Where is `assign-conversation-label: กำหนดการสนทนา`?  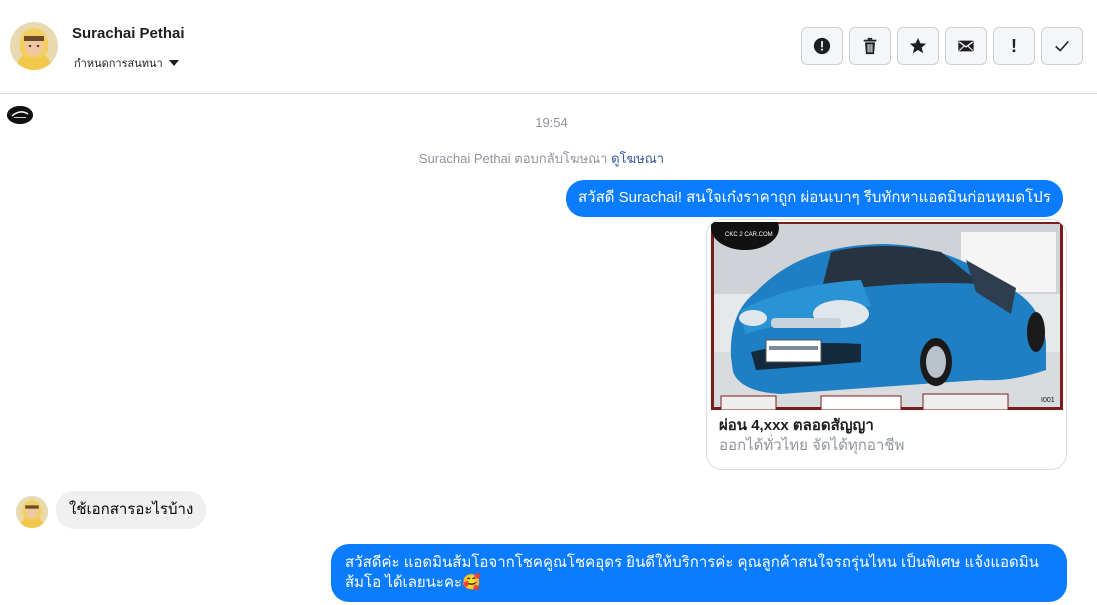
assign-conversation-label: กำหนดการสนทนา is located at coordinates (118, 64).